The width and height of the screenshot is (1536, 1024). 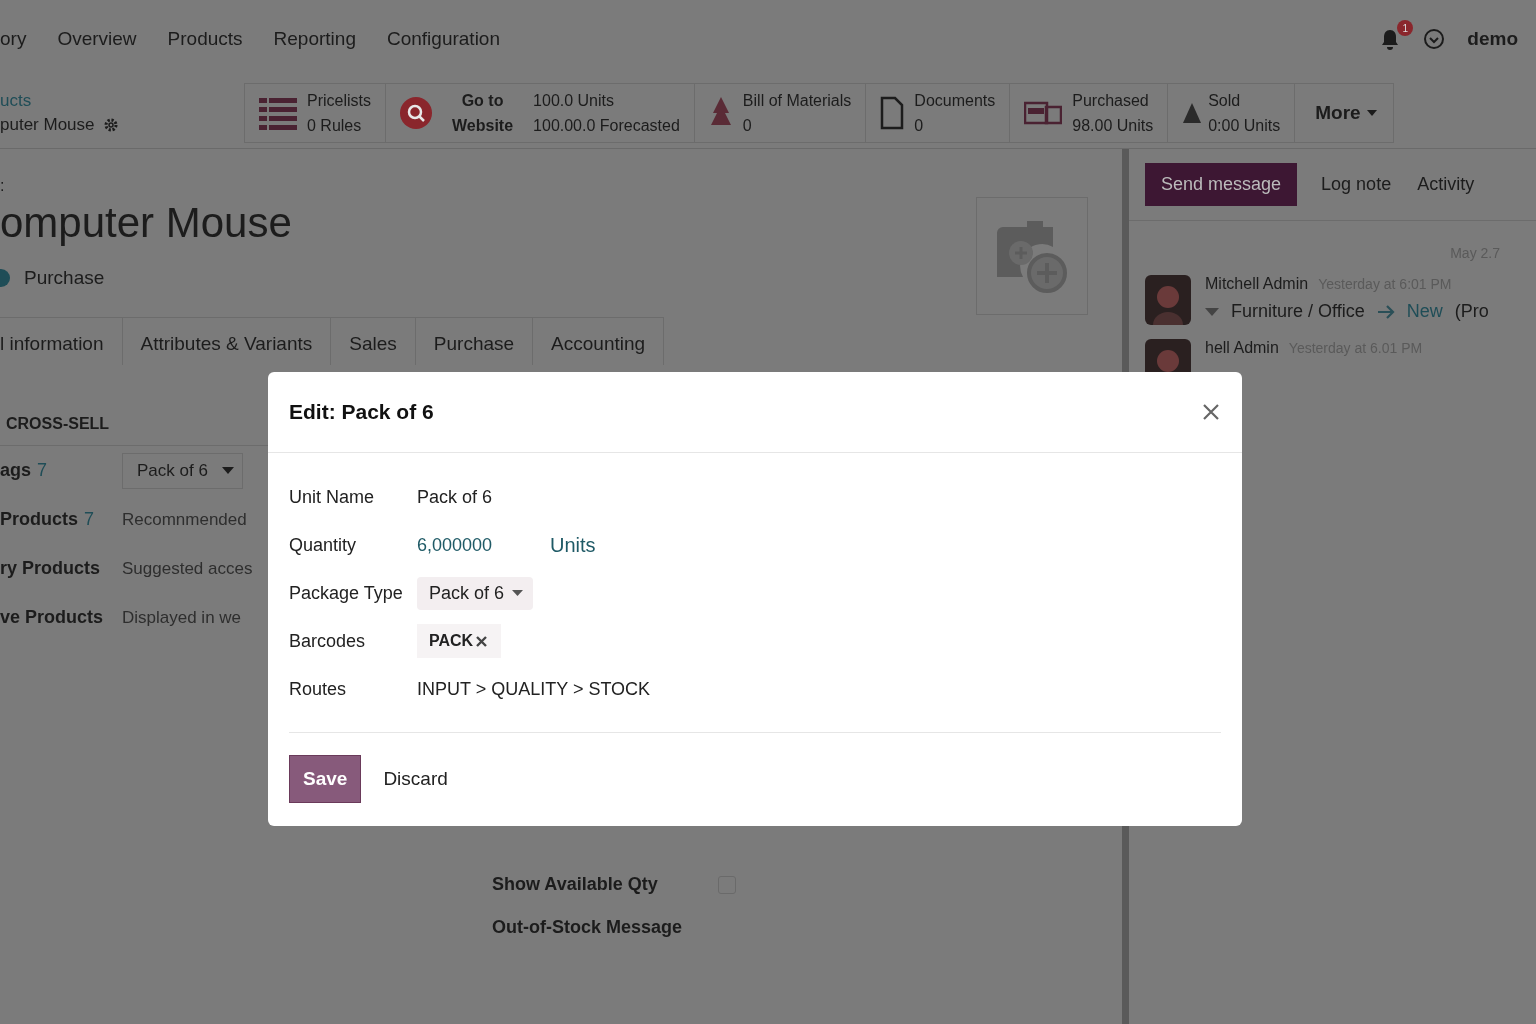 I want to click on button-label: Purchased, so click(x=1111, y=101).